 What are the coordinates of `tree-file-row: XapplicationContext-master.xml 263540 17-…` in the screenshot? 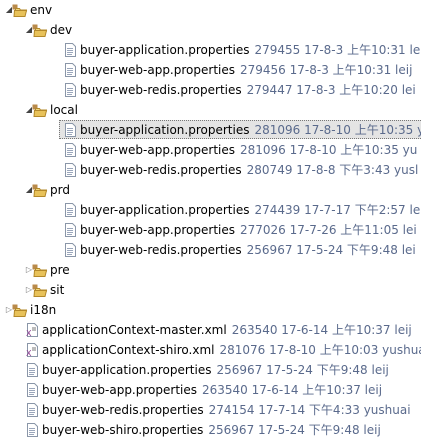 It's located at (210, 330).